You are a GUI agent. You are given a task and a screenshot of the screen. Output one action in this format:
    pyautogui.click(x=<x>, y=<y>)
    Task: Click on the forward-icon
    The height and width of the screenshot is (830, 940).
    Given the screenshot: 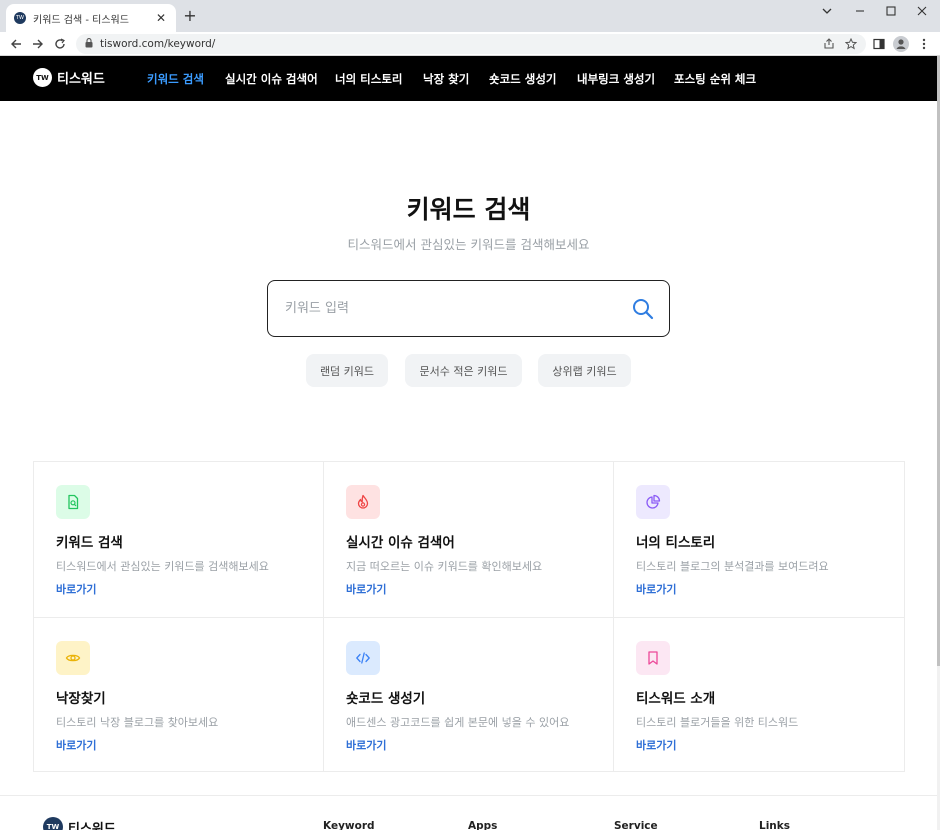 What is the action you would take?
    pyautogui.click(x=38, y=44)
    